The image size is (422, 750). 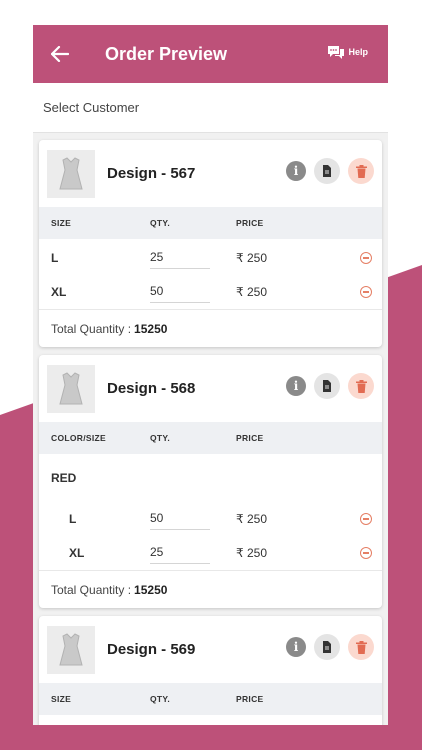 I want to click on select-customer-label: Select Customer, so click(x=91, y=107).